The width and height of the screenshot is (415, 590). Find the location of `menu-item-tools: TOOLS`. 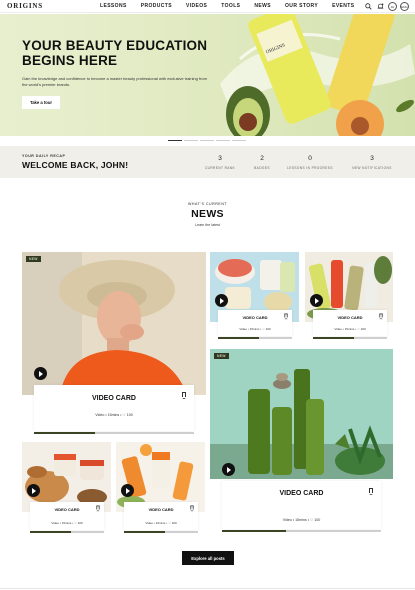

menu-item-tools: TOOLS is located at coordinates (230, 6).